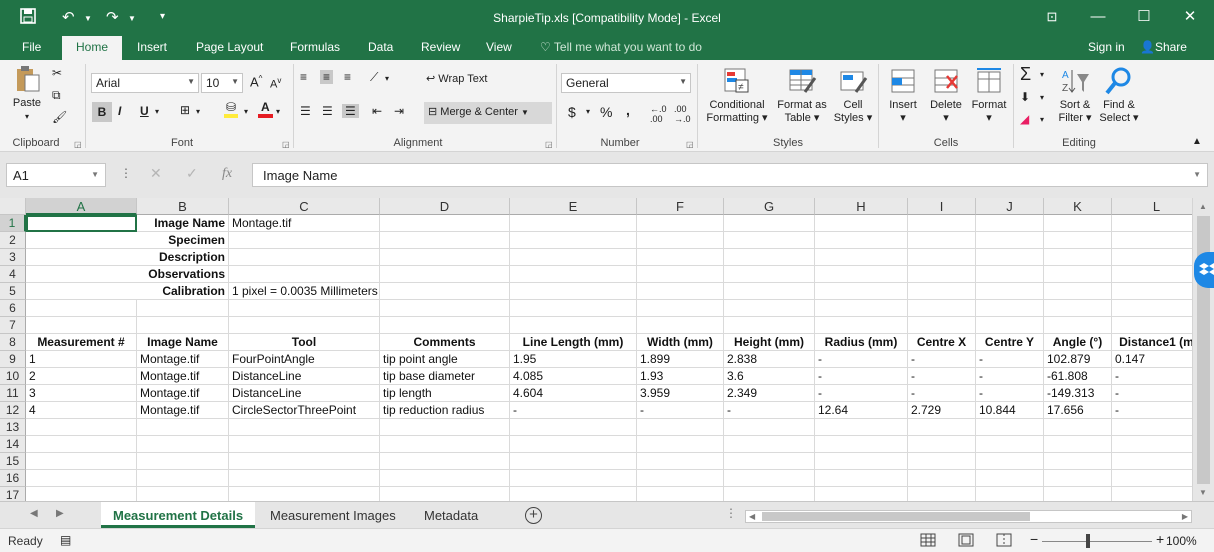 Image resolution: width=1214 pixels, height=552 pixels. Describe the element at coordinates (928, 540) in the screenshot. I see `normal-view-icon` at that location.